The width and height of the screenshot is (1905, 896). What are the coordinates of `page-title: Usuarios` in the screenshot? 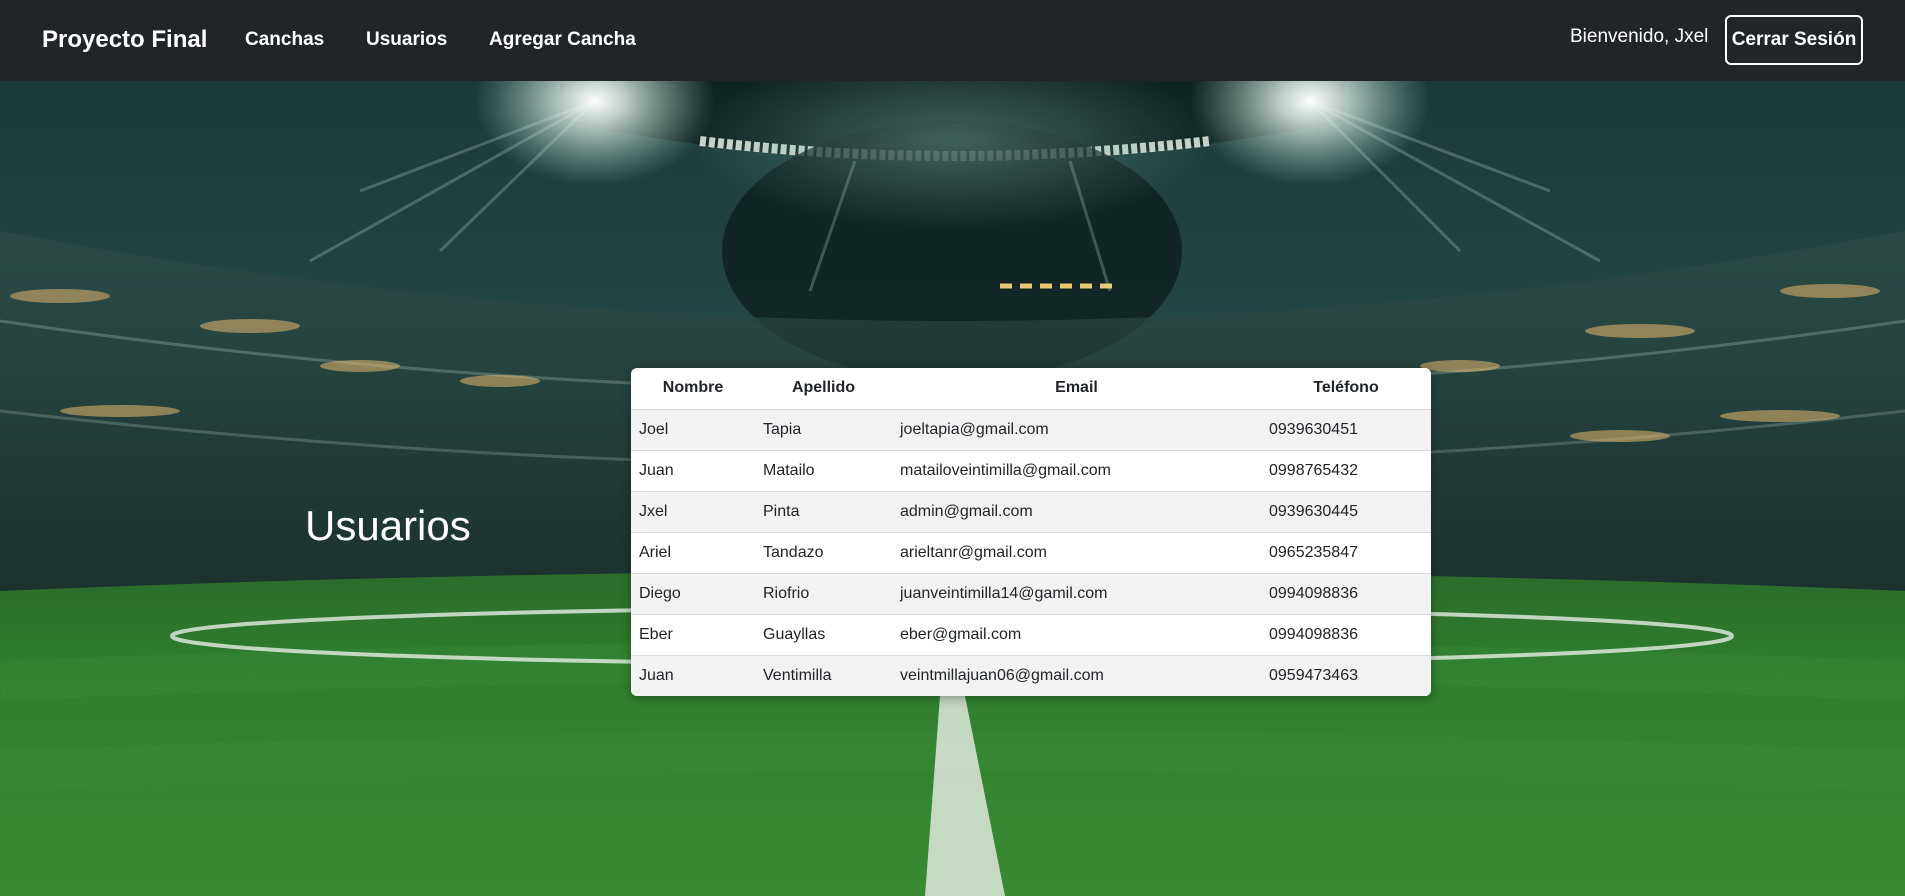 It's located at (388, 525).